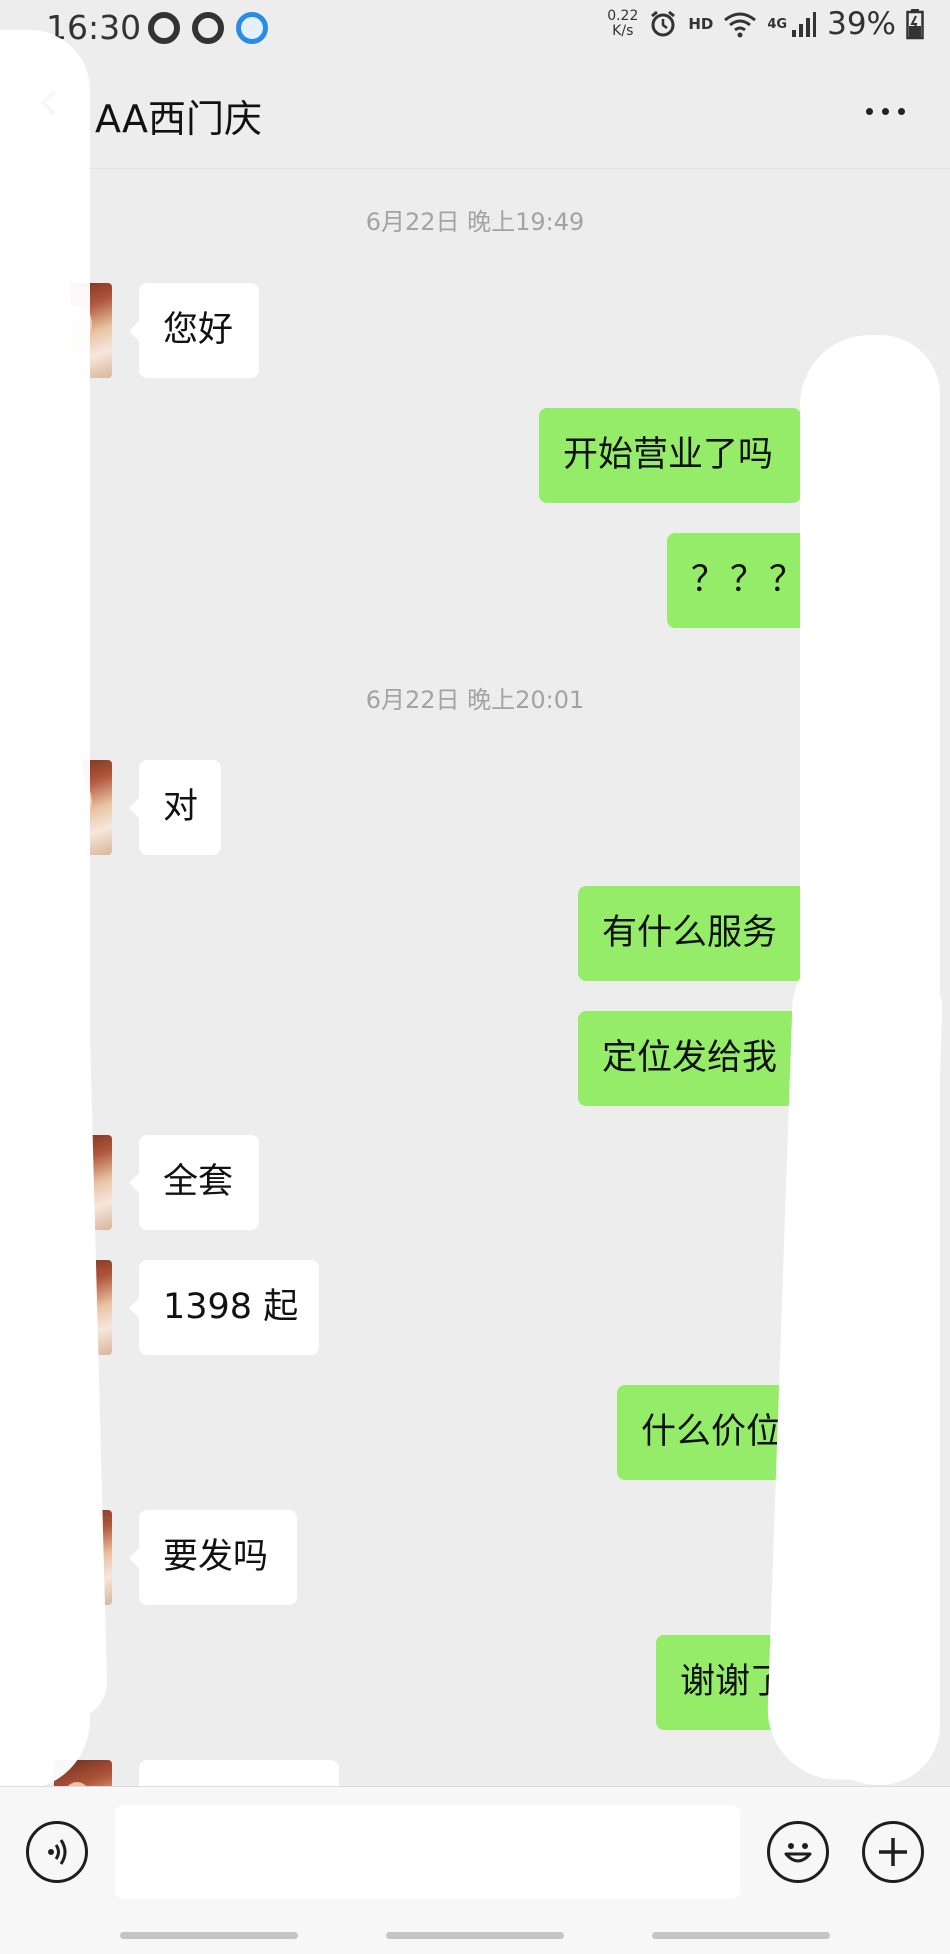 This screenshot has width=950, height=1954. What do you see at coordinates (675, 455) in the screenshot?
I see `outgoing-message: 开始营业了吗` at bounding box center [675, 455].